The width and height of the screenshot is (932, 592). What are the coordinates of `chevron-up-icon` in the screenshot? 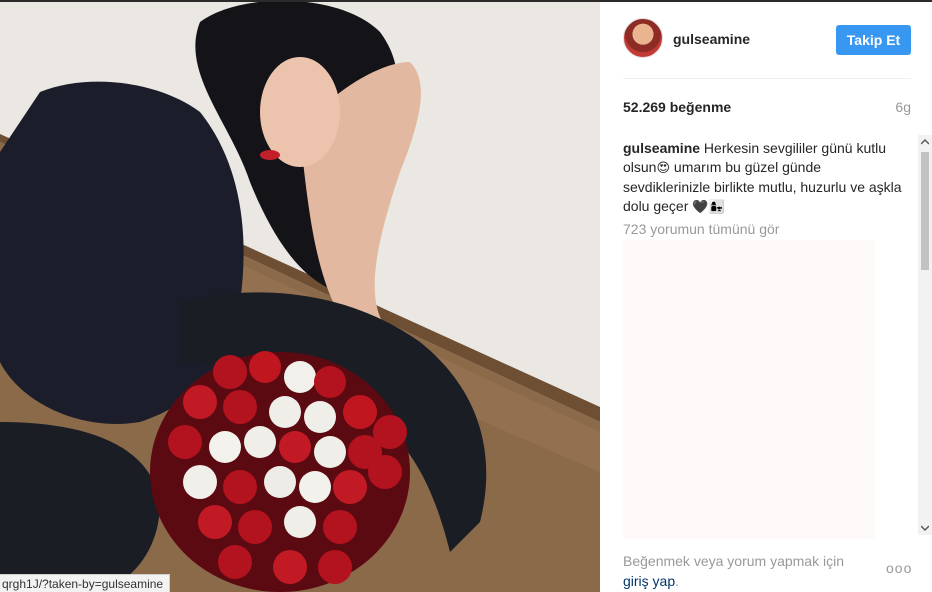 It's located at (925, 142).